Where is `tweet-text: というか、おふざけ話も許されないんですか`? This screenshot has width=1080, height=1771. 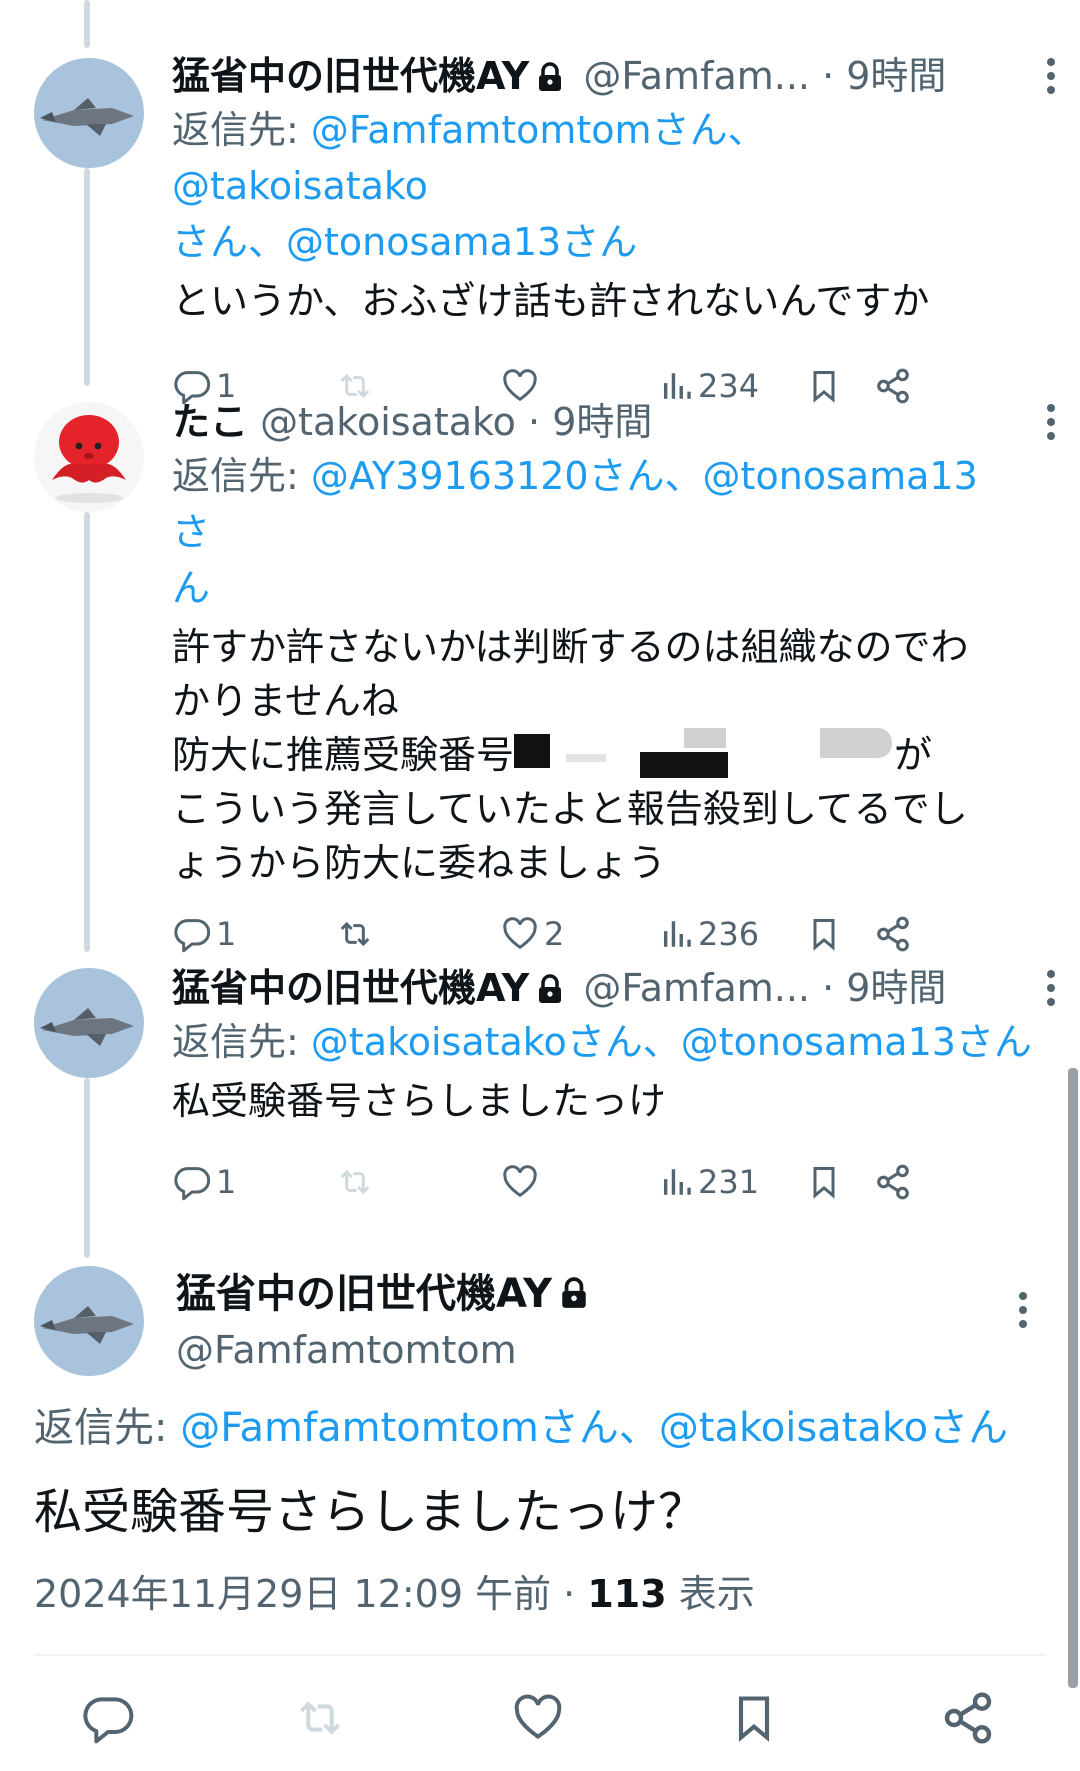 tweet-text: というか、おふざけ話も許されないんですか is located at coordinates (551, 301).